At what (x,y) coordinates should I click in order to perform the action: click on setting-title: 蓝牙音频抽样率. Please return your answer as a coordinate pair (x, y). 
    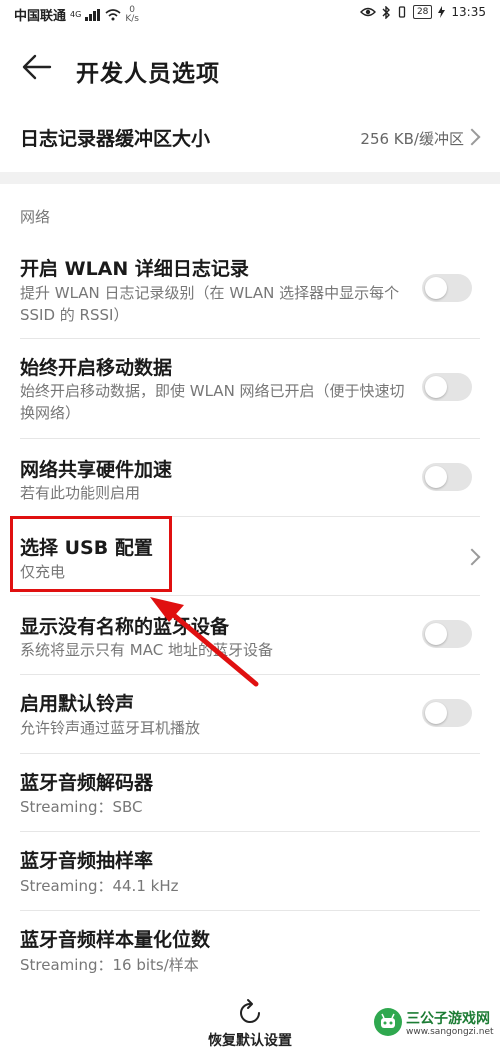
    Looking at the image, I should click on (87, 861).